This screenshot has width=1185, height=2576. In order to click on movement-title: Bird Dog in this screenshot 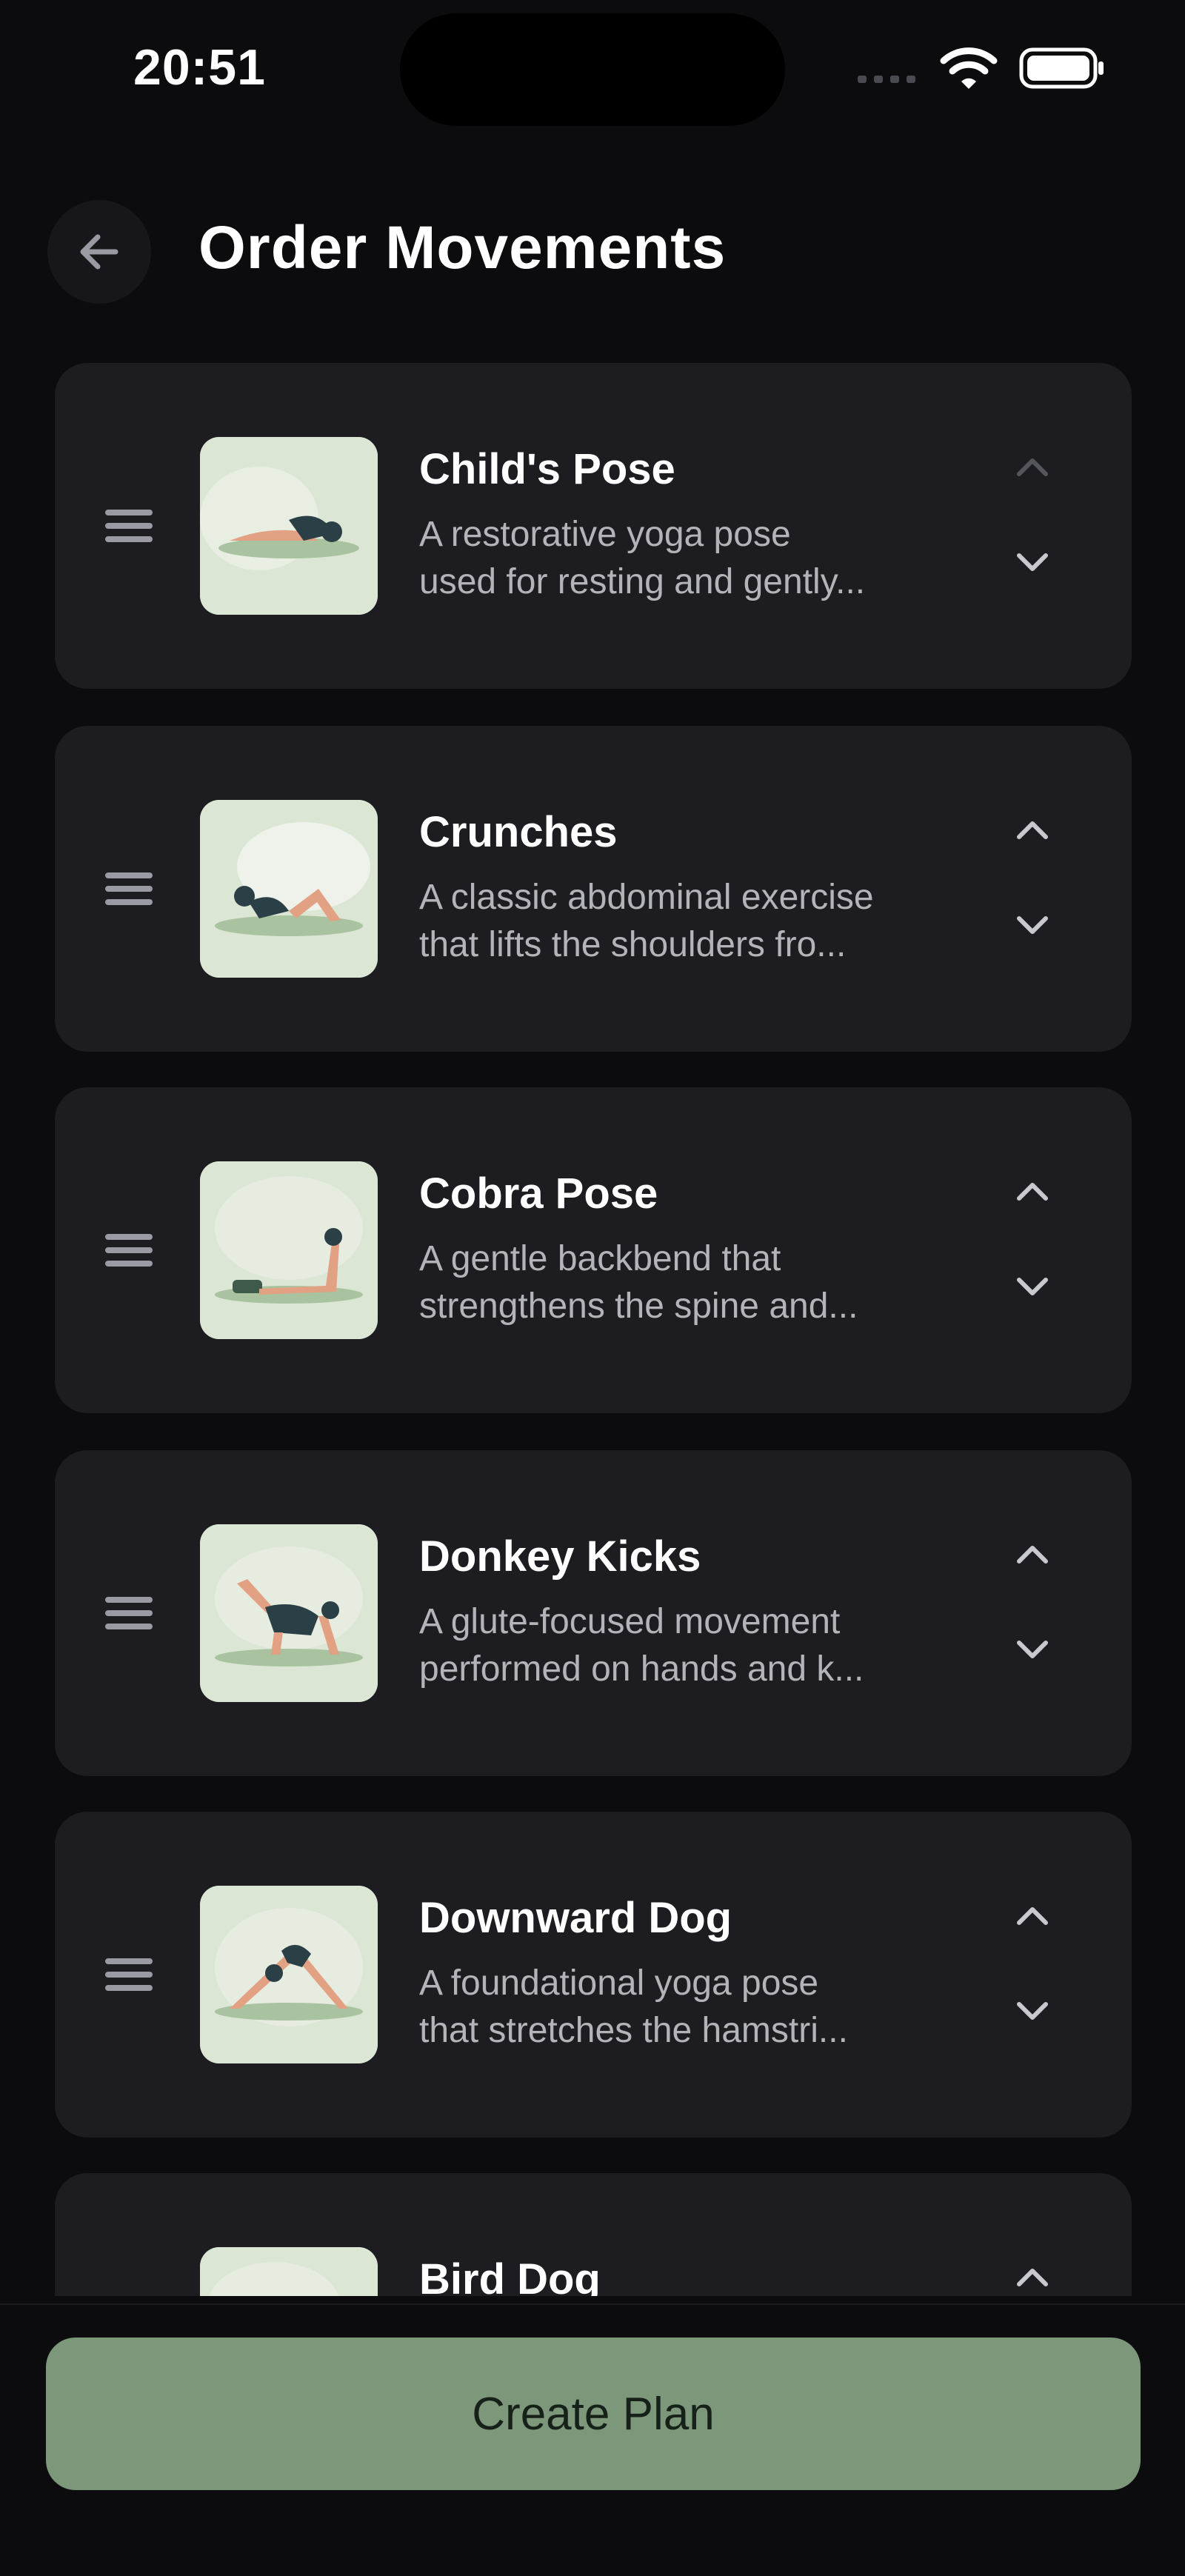, I will do `click(510, 2275)`.